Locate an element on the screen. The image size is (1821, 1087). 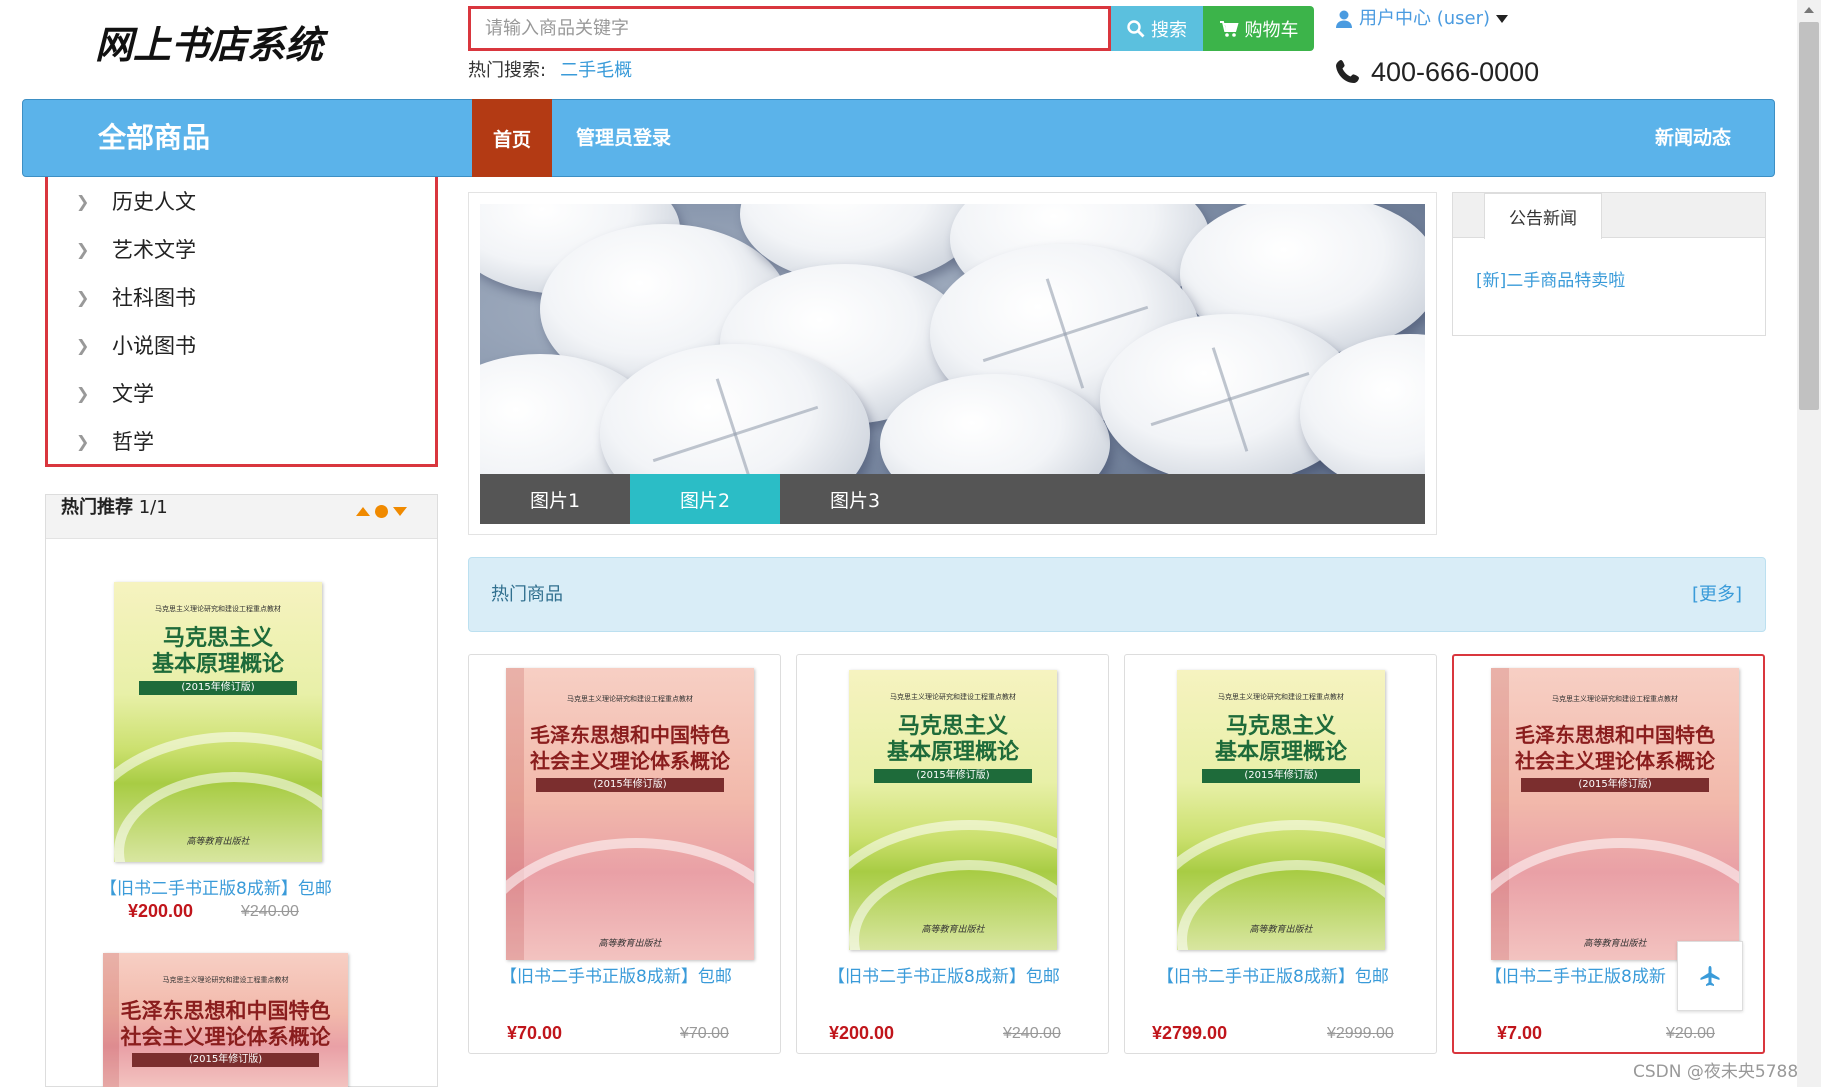
category-item: ❯ 艺术文学 is located at coordinates (136, 249).